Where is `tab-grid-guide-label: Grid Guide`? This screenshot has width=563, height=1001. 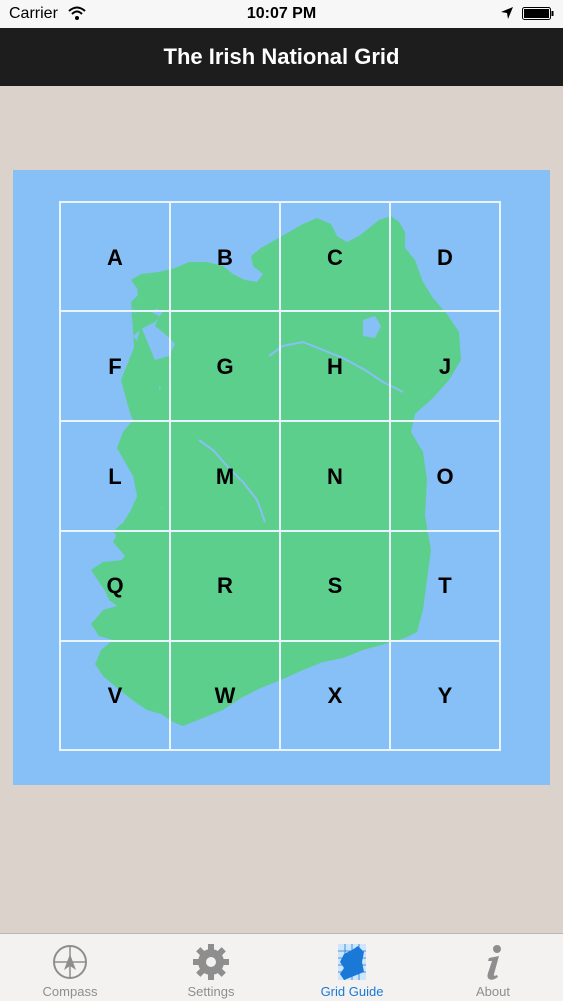 tab-grid-guide-label: Grid Guide is located at coordinates (352, 991).